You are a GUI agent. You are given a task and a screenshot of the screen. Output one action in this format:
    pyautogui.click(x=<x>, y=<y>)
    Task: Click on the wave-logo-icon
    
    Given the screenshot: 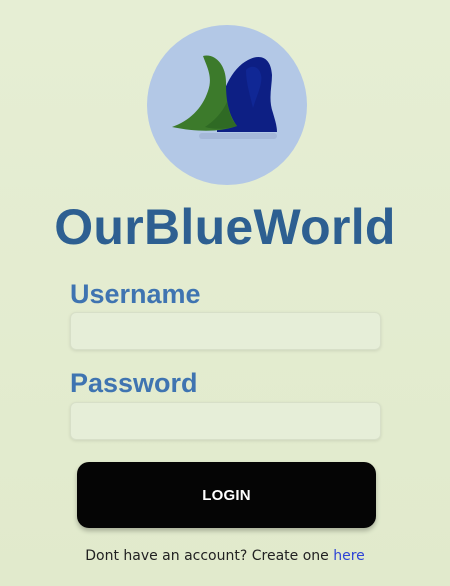 What is the action you would take?
    pyautogui.click(x=224, y=97)
    